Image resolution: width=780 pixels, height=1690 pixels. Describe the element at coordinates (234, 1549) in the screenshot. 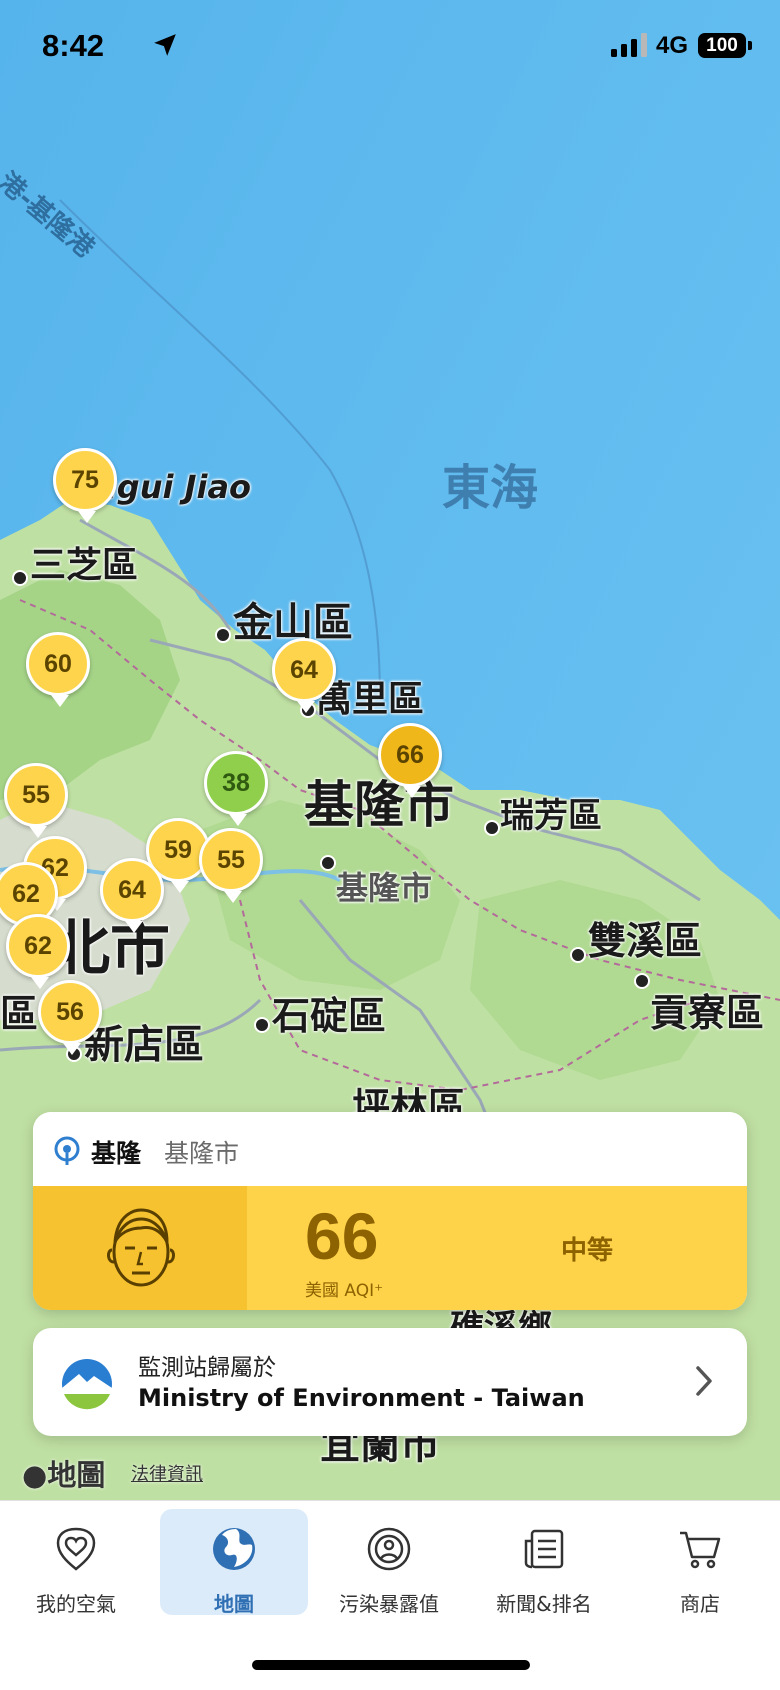

I see `globe-icon` at that location.